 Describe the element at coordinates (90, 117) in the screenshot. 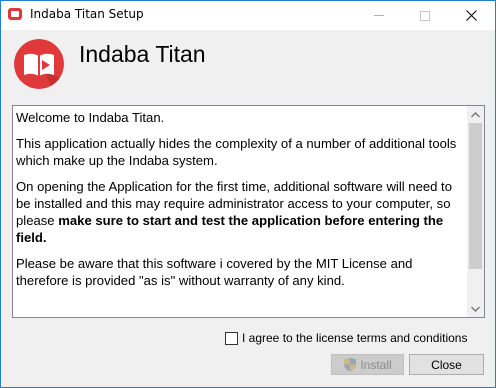

I see `license-paragraph: Welcome to Indaba Titan.` at that location.